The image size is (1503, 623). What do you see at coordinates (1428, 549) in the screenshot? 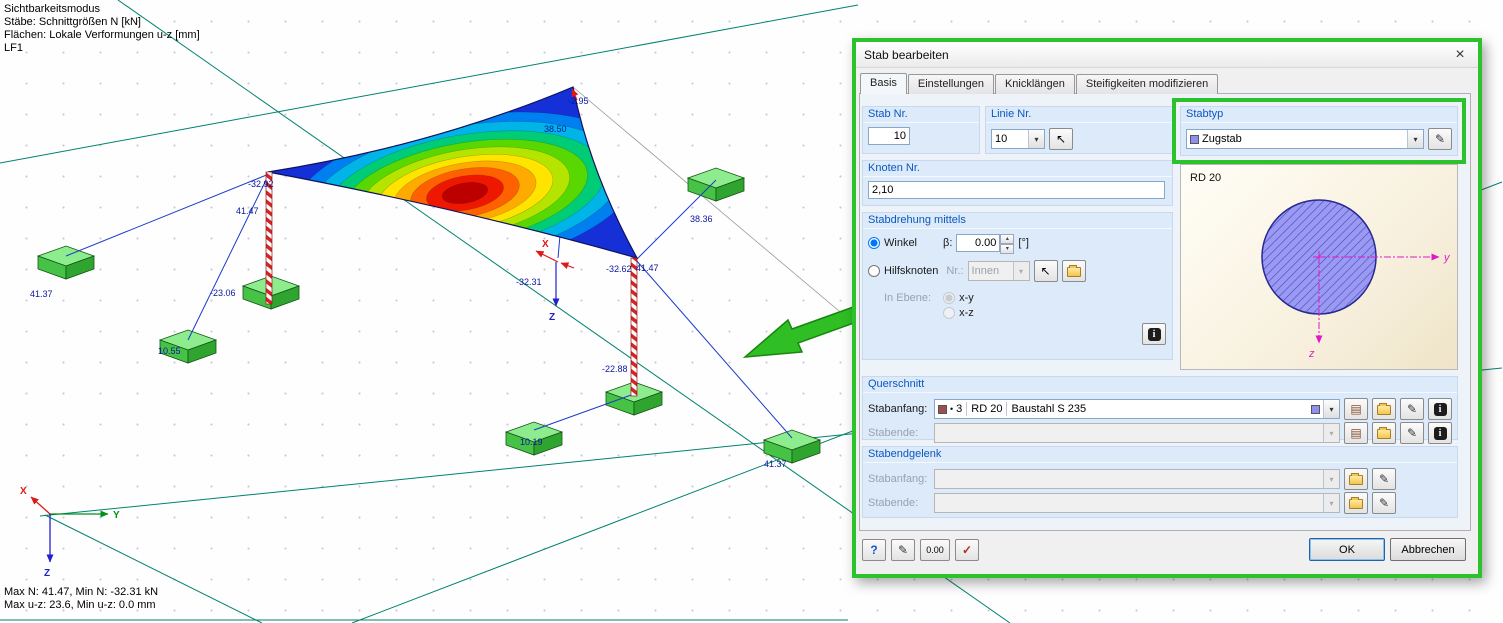
I see `cancel-button: Abbrechen` at bounding box center [1428, 549].